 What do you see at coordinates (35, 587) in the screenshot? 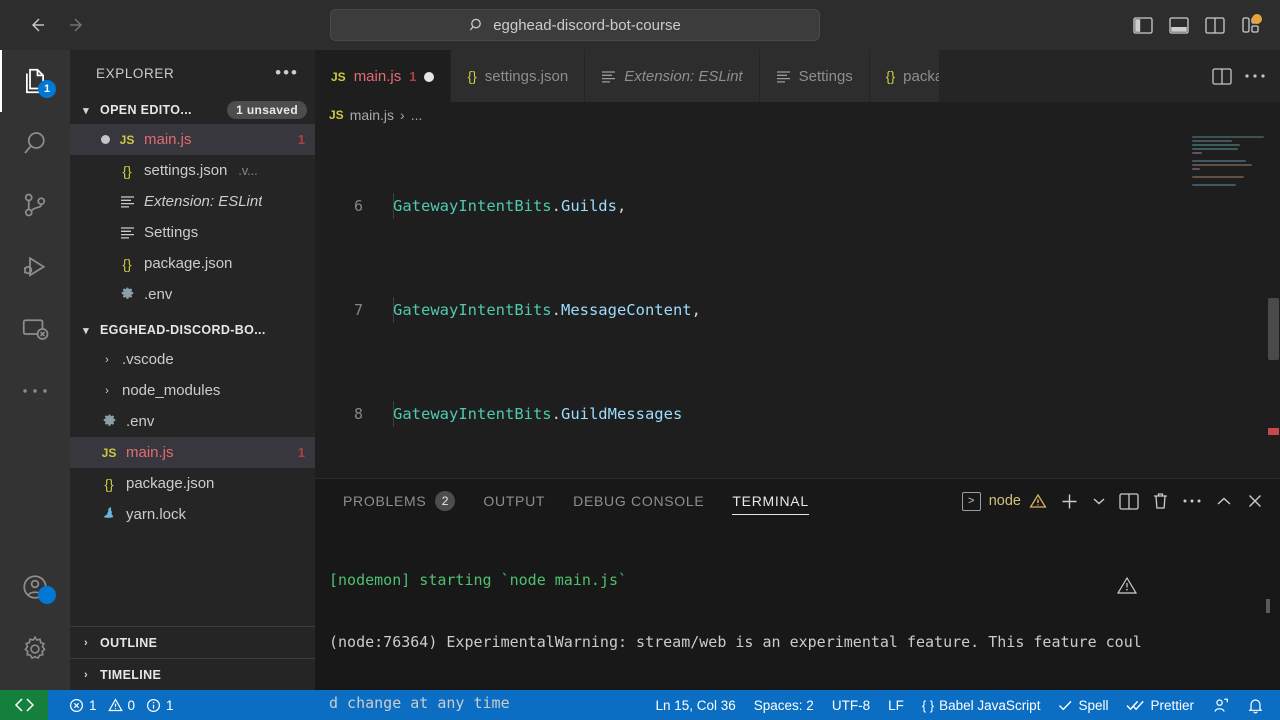
I see `activitybar-item-accounts` at bounding box center [35, 587].